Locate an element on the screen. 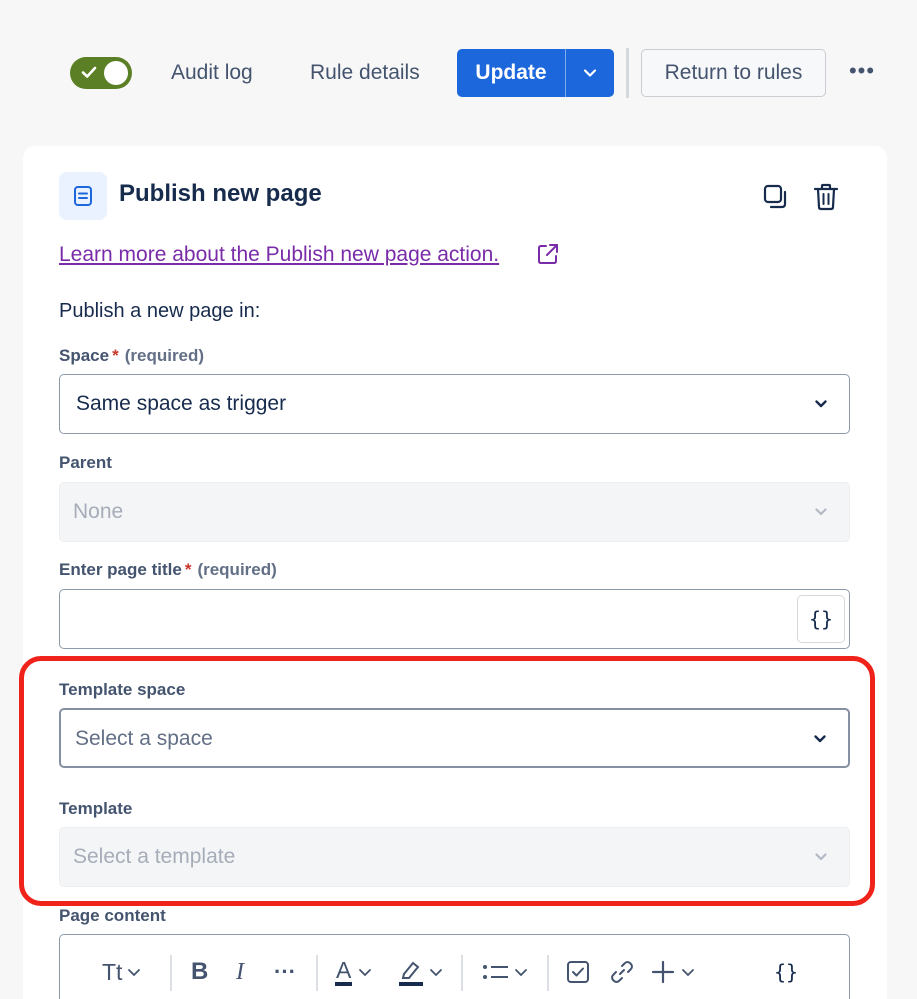 This screenshot has height=999, width=917. page-title-label: Enter page title * (required) is located at coordinates (168, 570).